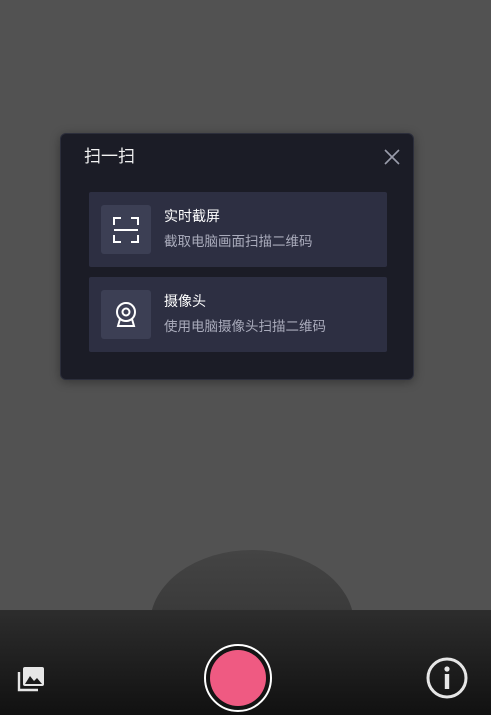 The width and height of the screenshot is (491, 715). What do you see at coordinates (238, 242) in the screenshot?
I see `screenshot-option-description: 截取电脑画面扫描二维码` at bounding box center [238, 242].